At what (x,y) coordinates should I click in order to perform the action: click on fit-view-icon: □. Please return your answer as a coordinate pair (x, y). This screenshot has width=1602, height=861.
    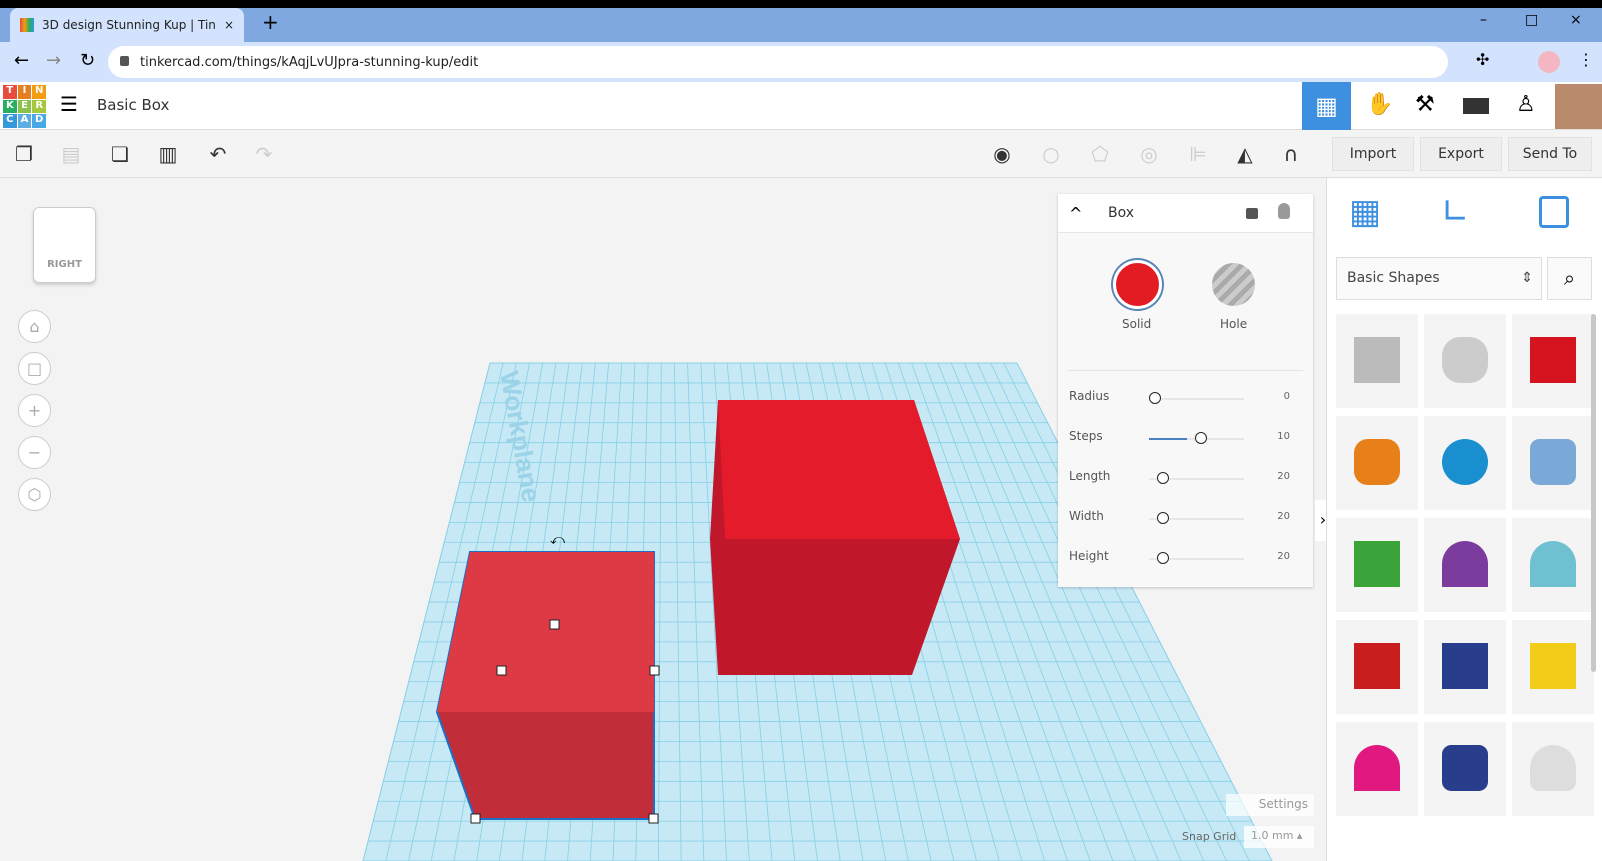
    Looking at the image, I should click on (34, 368).